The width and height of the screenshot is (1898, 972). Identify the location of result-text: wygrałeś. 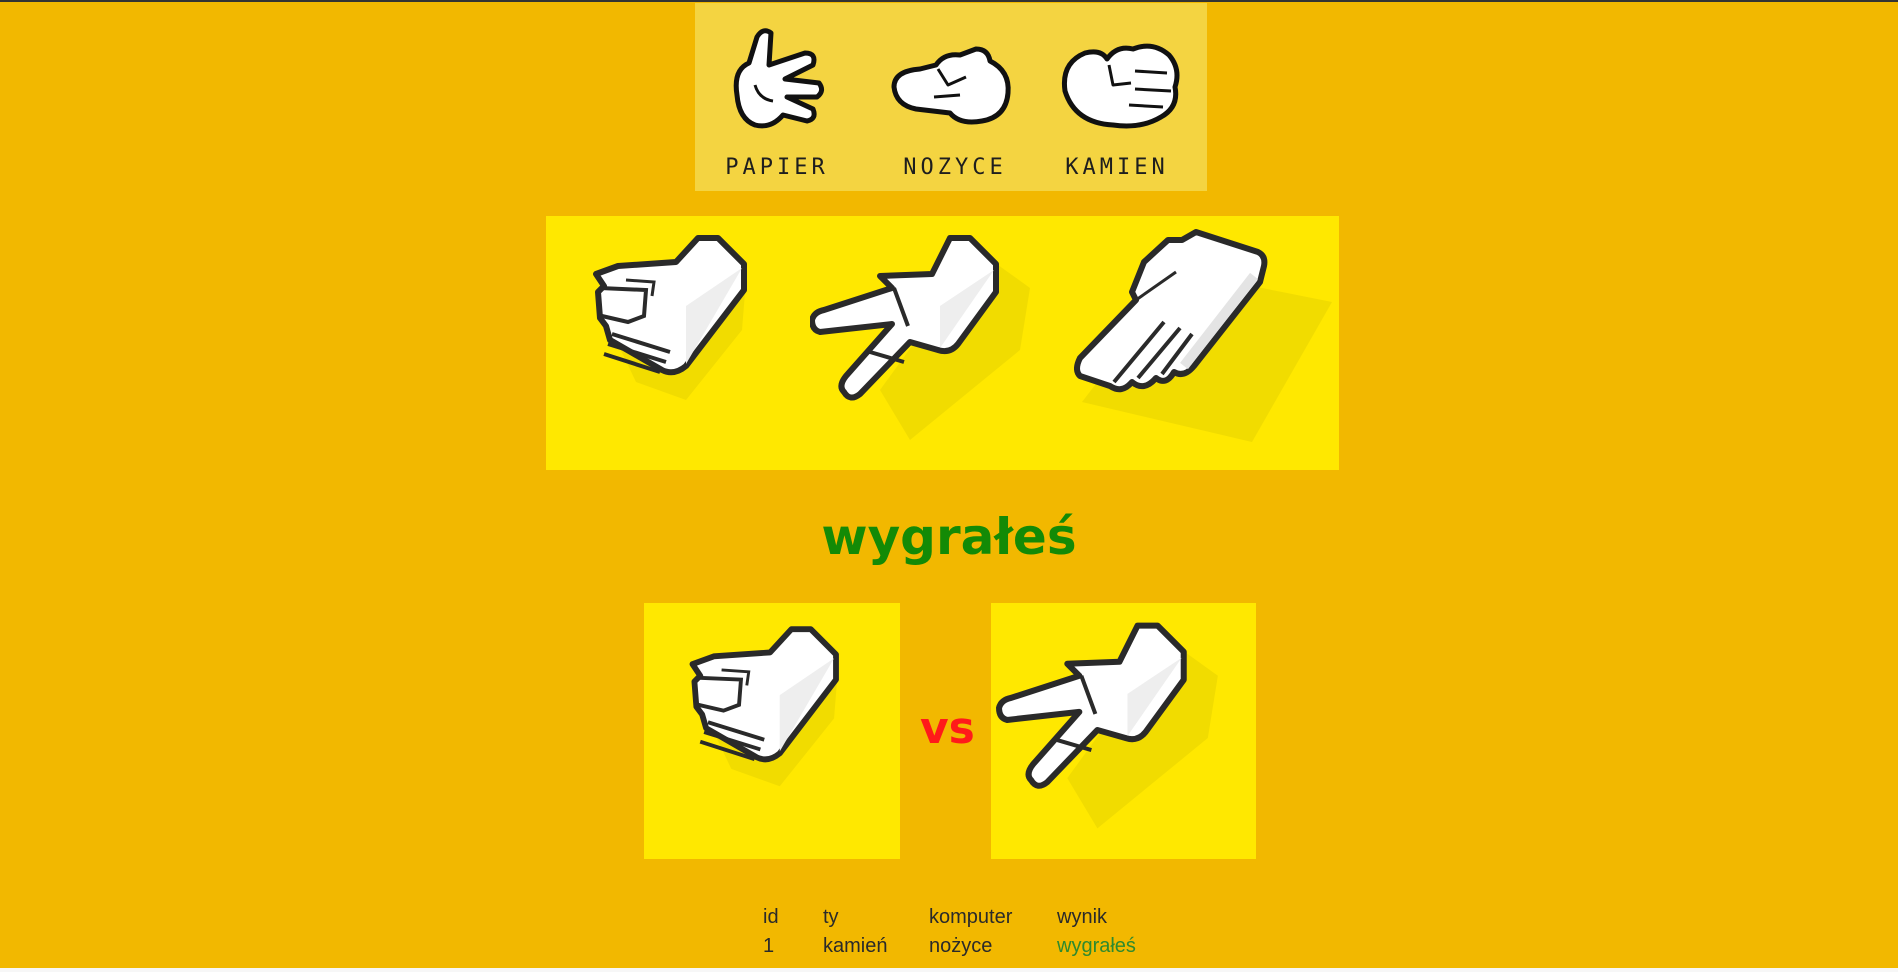
(949, 537).